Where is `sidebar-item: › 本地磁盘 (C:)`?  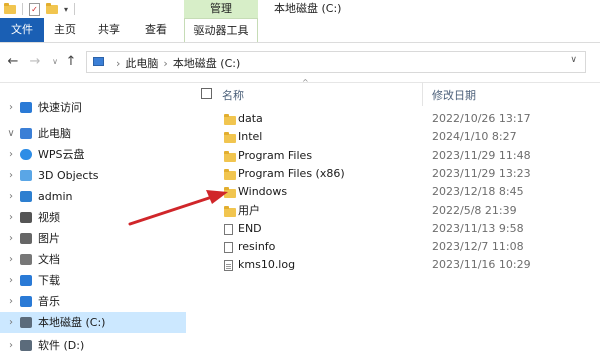 sidebar-item: › 本地磁盘 (C:) is located at coordinates (93, 322).